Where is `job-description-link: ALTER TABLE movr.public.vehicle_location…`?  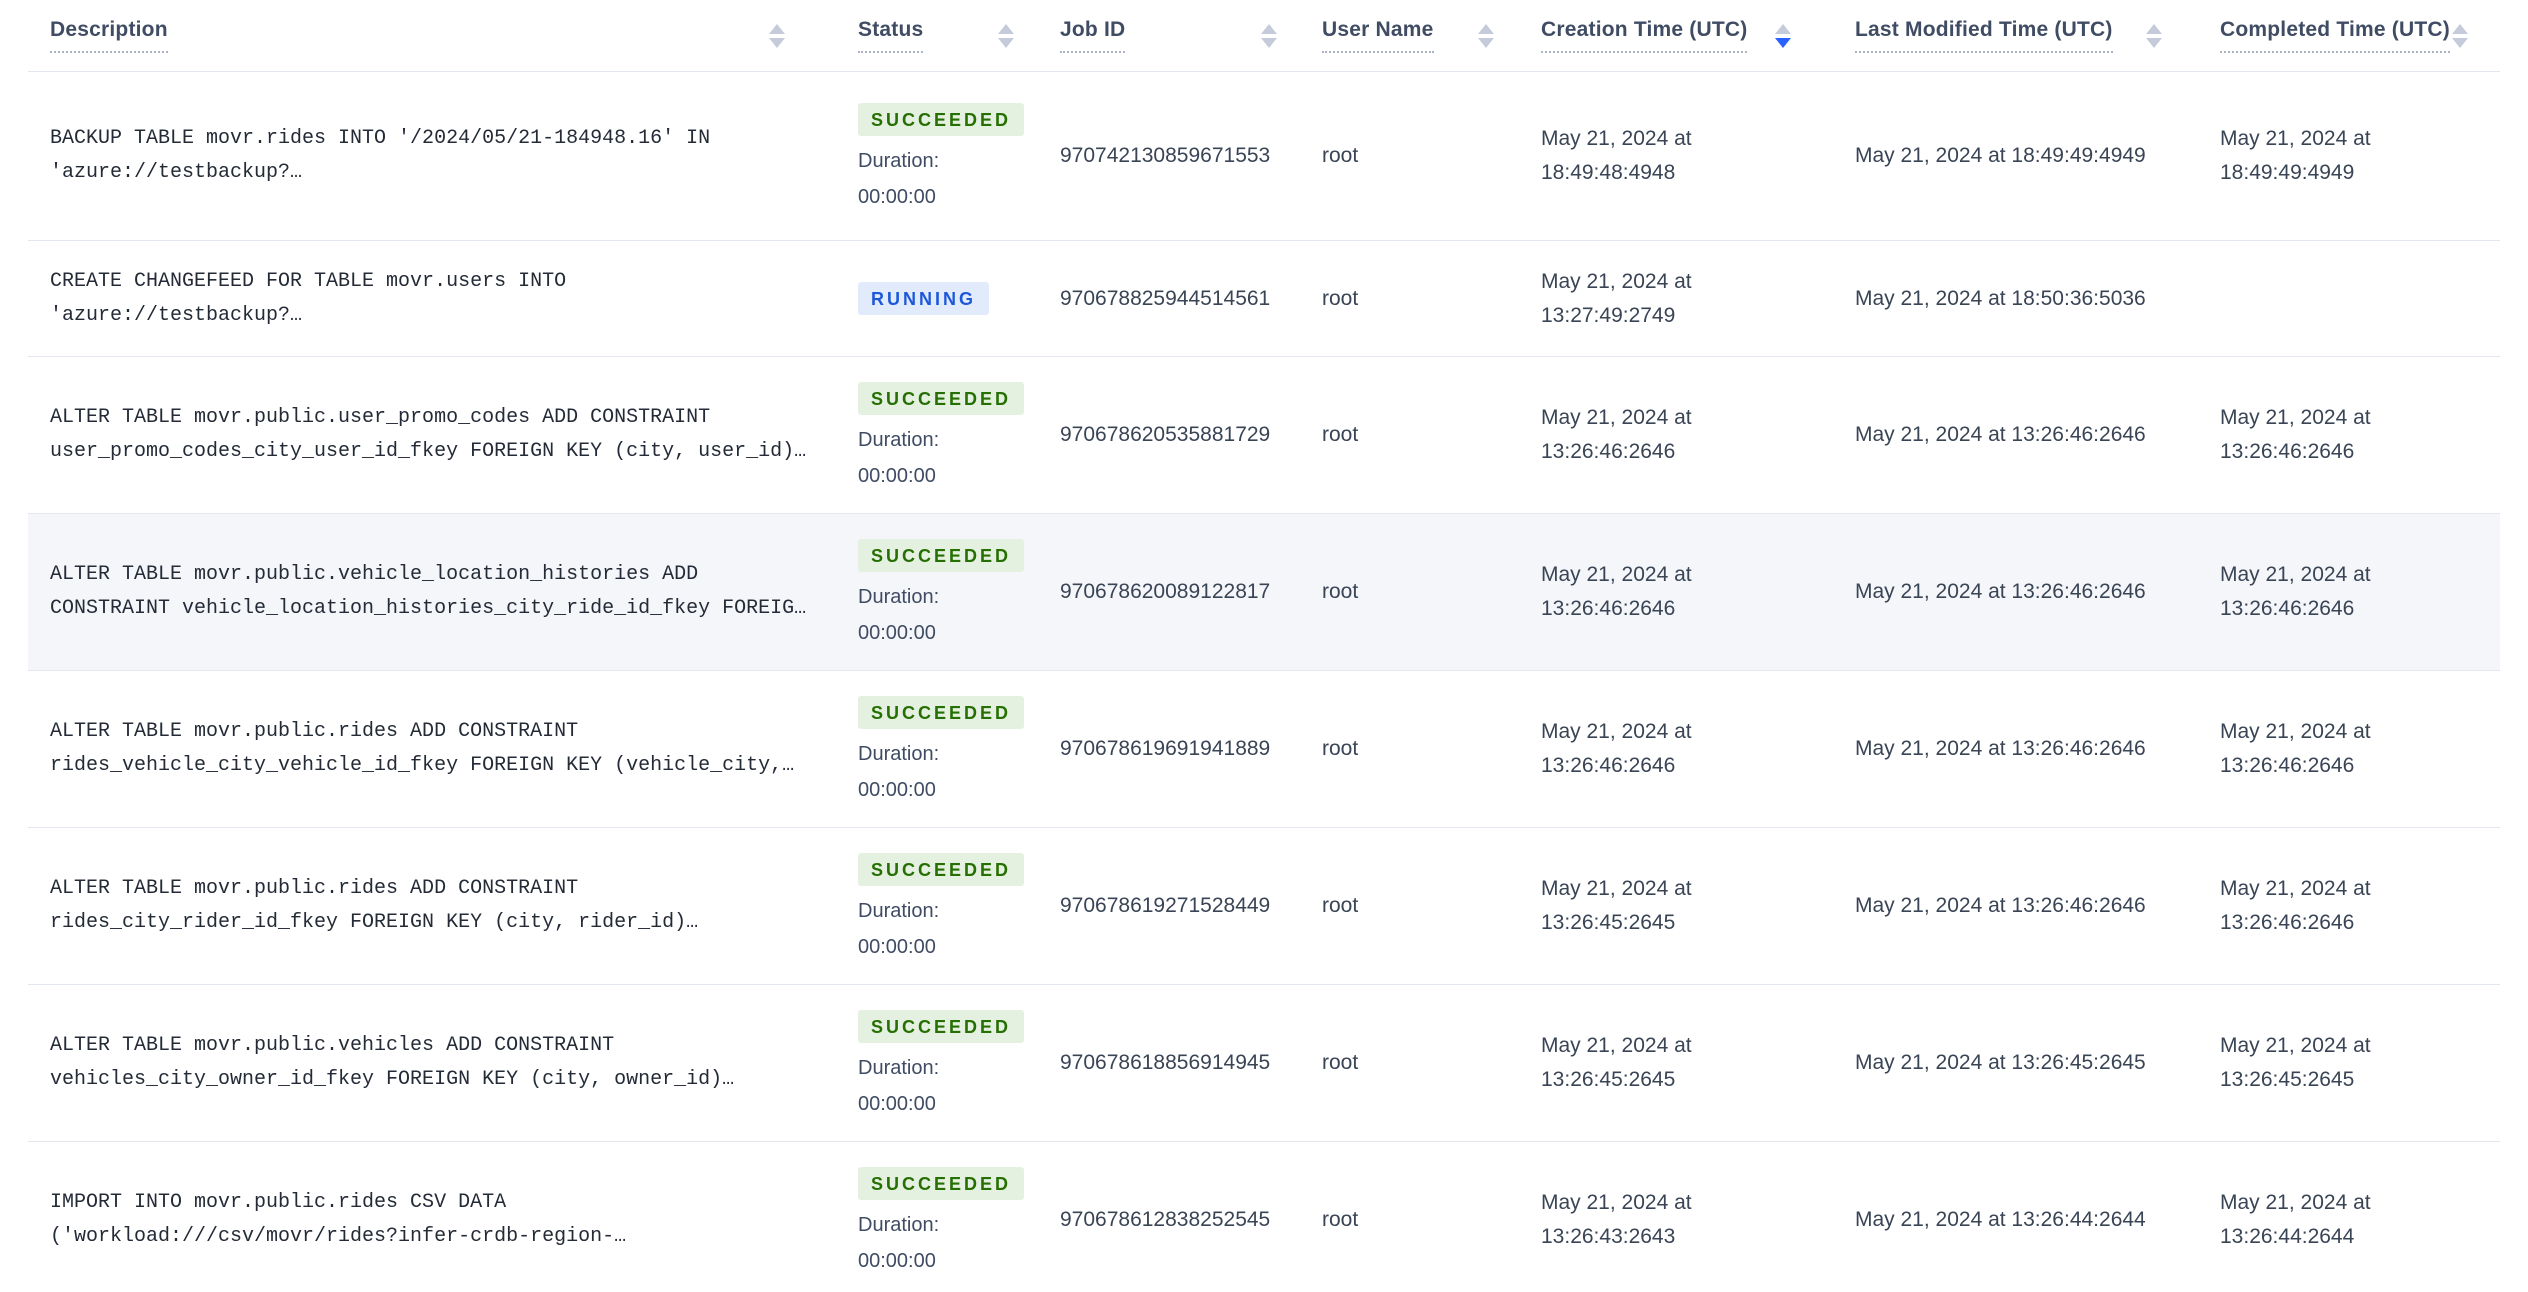
job-description-link: ALTER TABLE movr.public.vehicle_location… is located at coordinates (428, 592).